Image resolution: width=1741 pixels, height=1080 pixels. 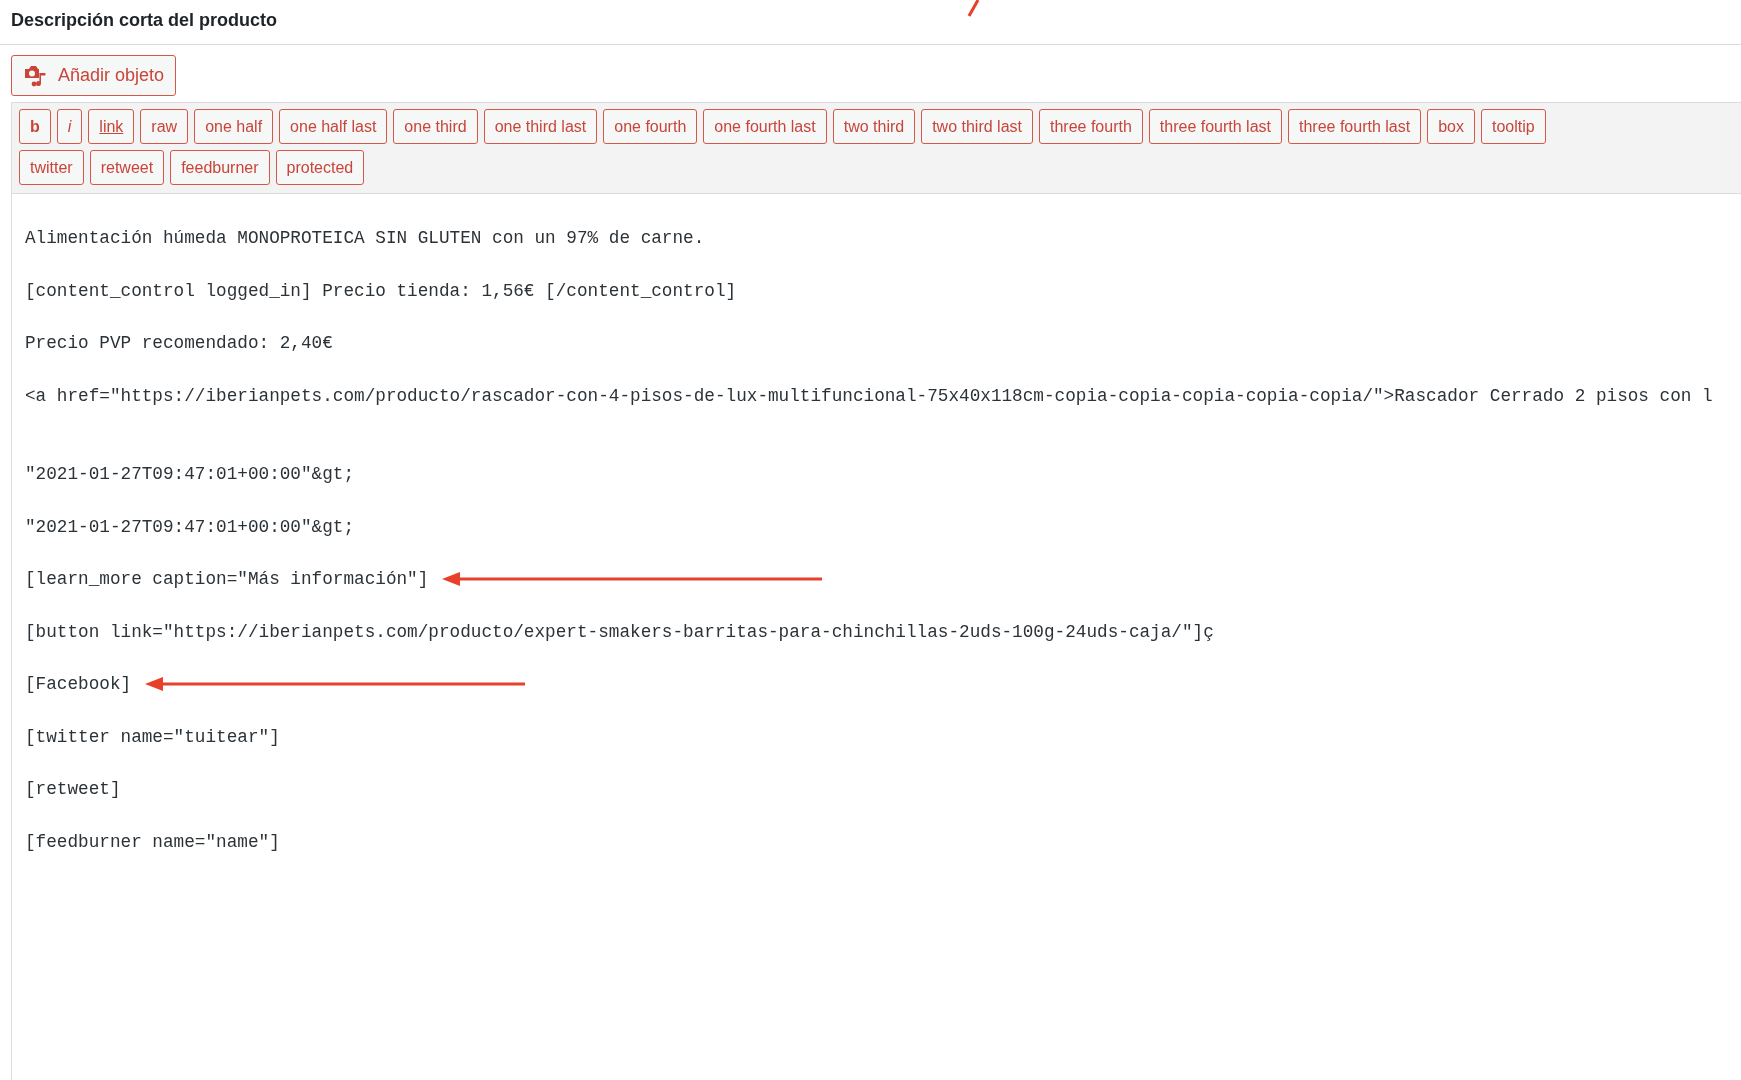 I want to click on editor-text-line: Alimentación húmeda MONOPROTEICA SIN GLUTEN con un 97% de carne., so click(x=365, y=238).